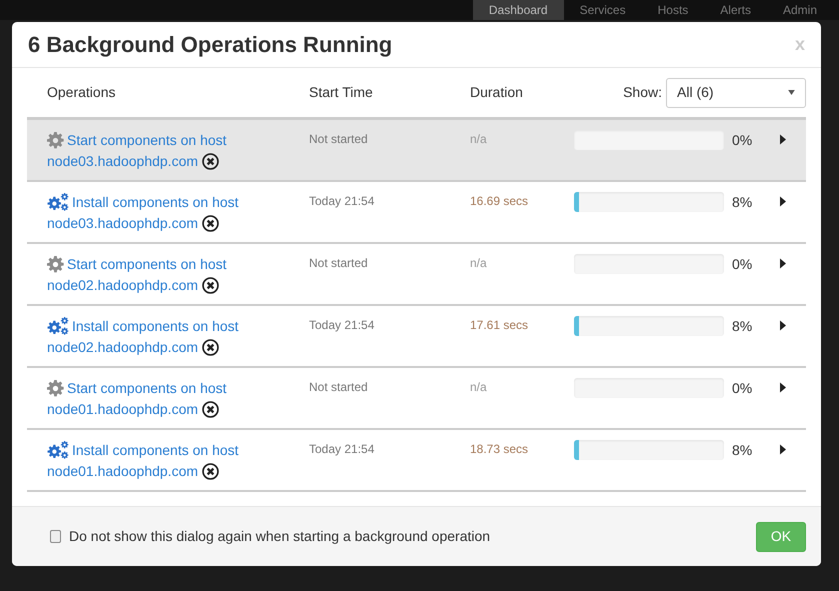  I want to click on duration: 16.69 secs, so click(500, 201).